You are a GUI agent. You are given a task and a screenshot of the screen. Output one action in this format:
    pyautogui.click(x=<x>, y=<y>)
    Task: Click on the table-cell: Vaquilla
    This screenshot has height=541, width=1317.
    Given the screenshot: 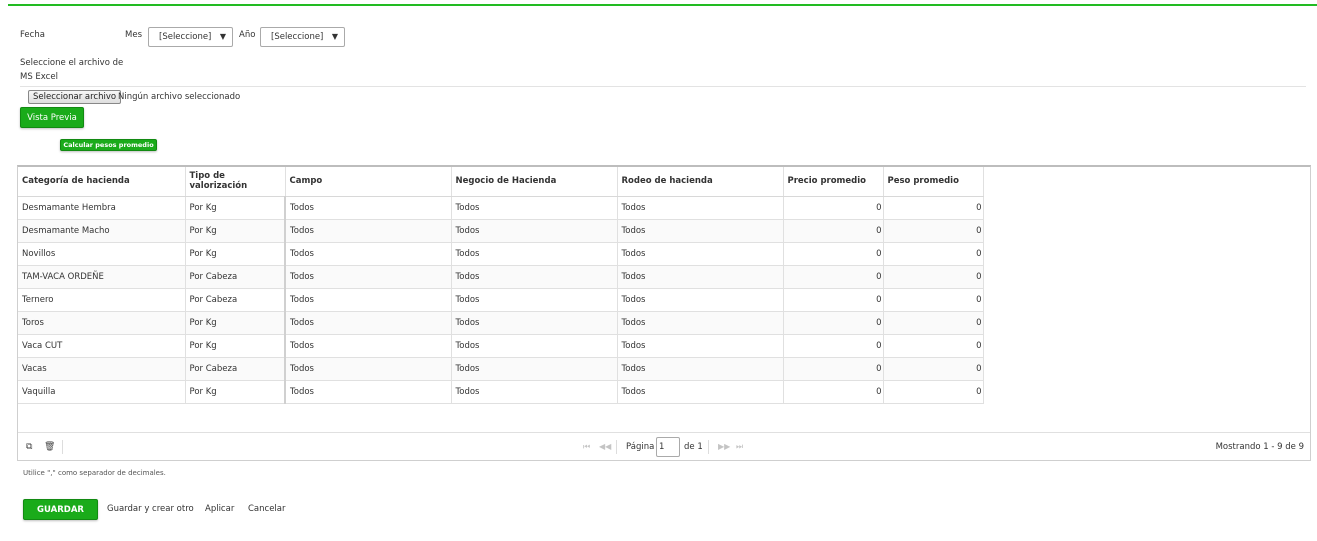 What is the action you would take?
    pyautogui.click(x=102, y=392)
    